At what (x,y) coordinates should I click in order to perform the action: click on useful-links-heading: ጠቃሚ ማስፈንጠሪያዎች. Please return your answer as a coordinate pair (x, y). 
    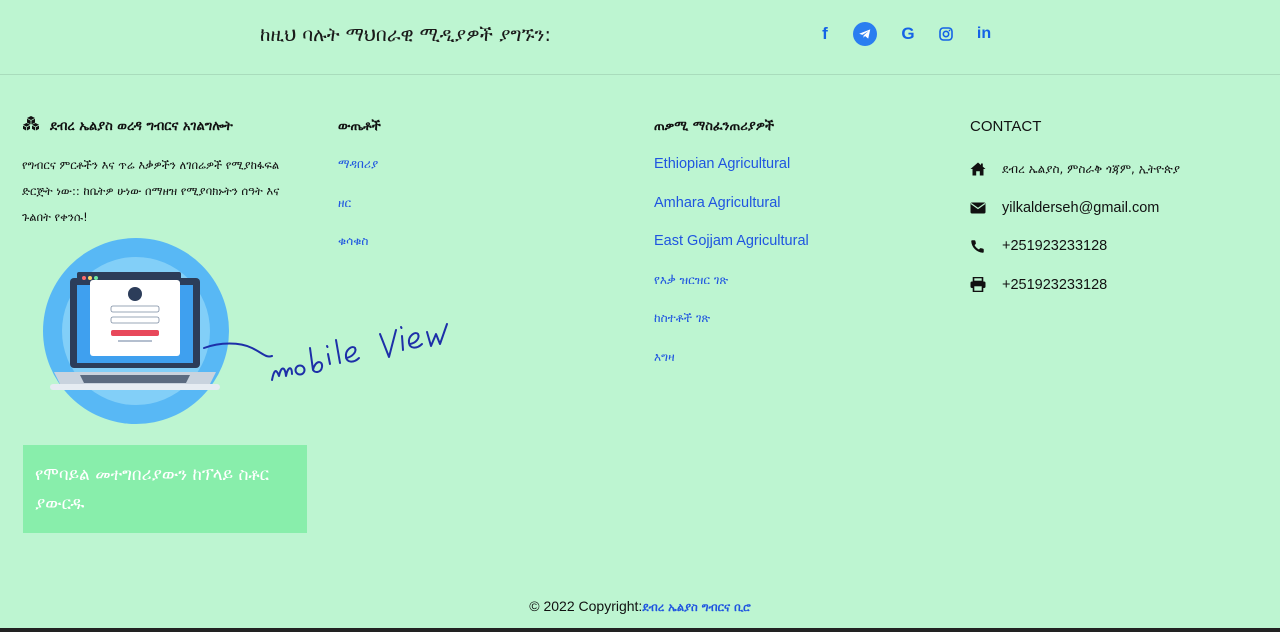
    Looking at the image, I should click on (714, 126).